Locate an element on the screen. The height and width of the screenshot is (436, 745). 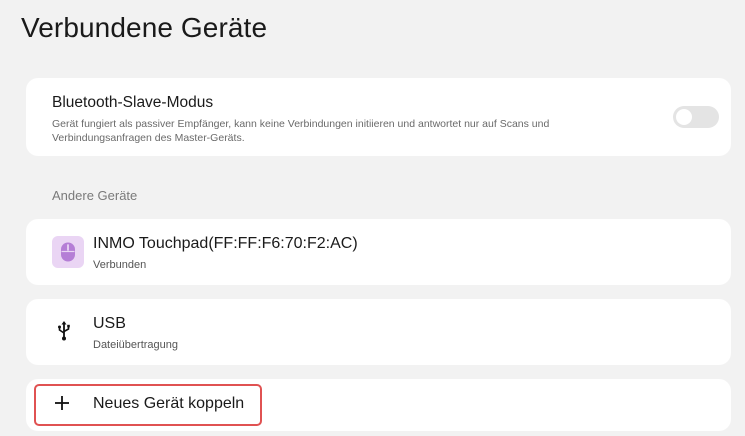
mouse-icon is located at coordinates (68, 252).